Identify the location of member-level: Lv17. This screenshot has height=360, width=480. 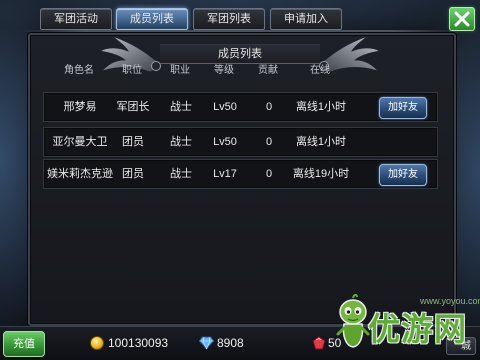
(225, 174).